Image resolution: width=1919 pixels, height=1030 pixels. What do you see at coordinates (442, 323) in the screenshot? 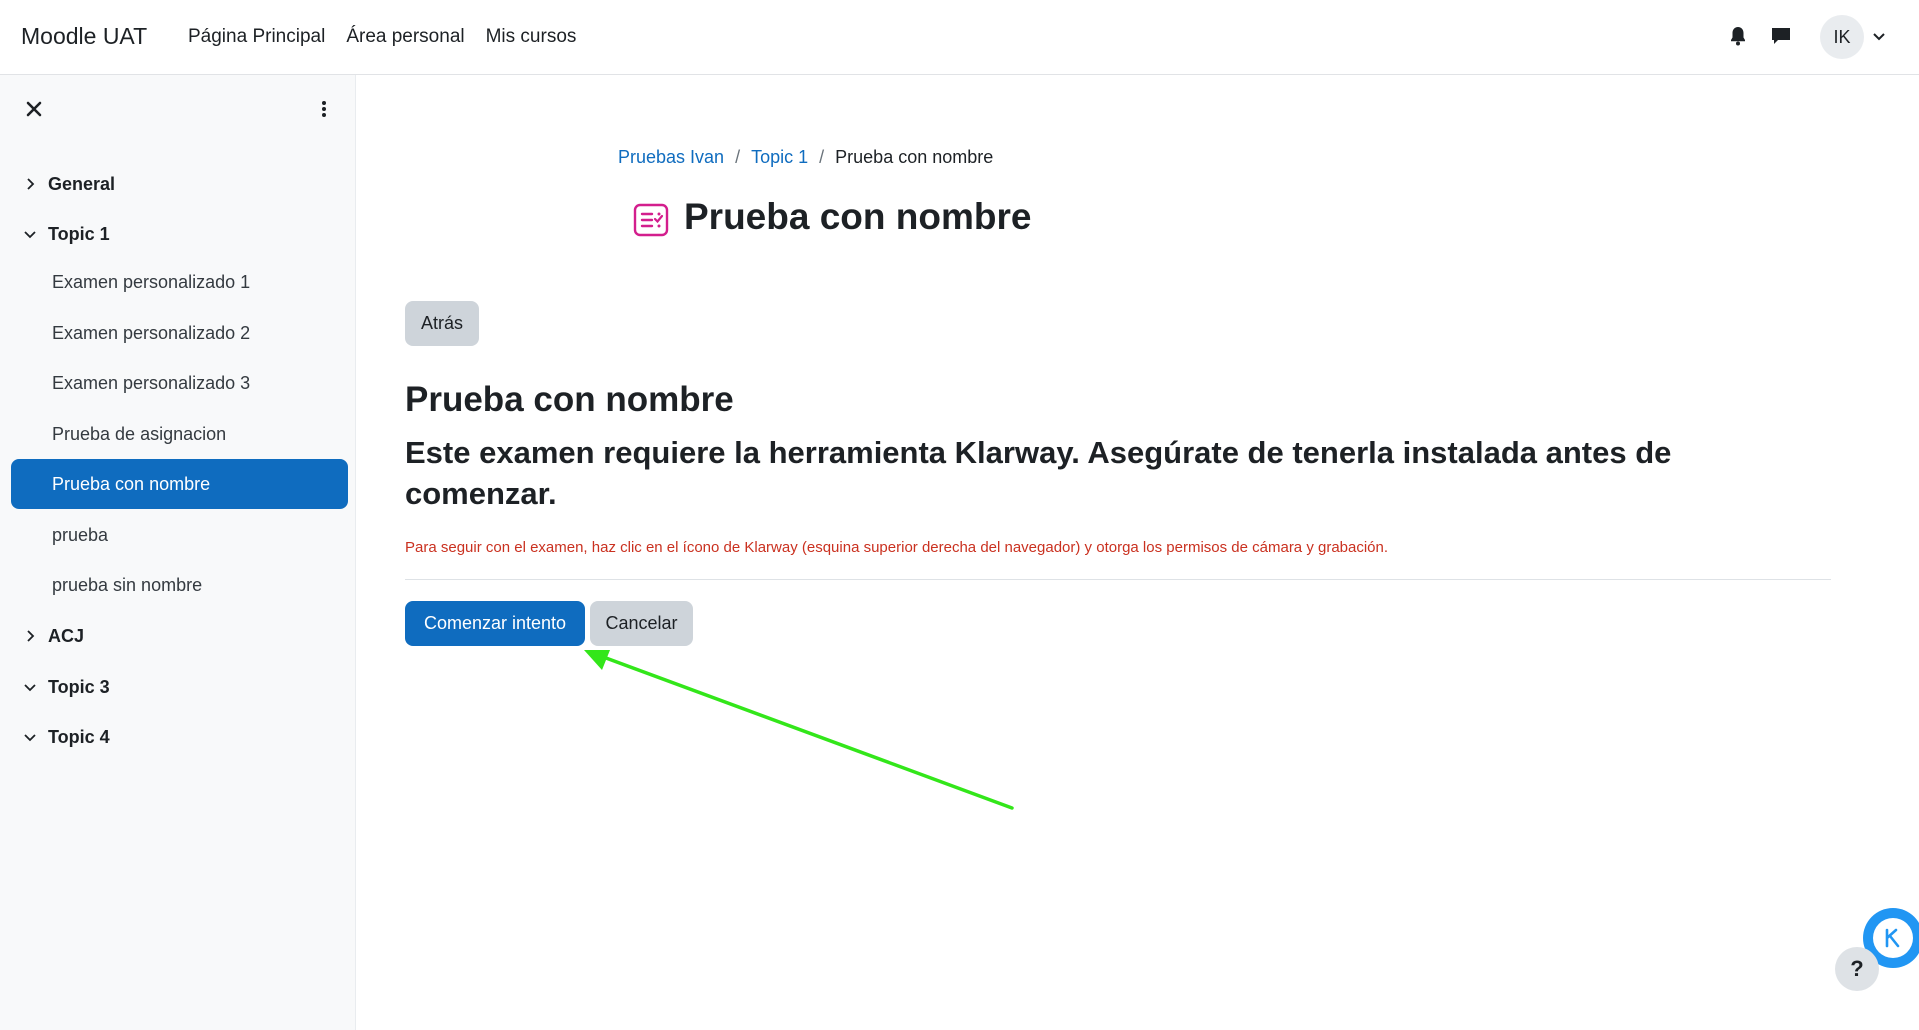
I see `back-button: Atrás` at bounding box center [442, 323].